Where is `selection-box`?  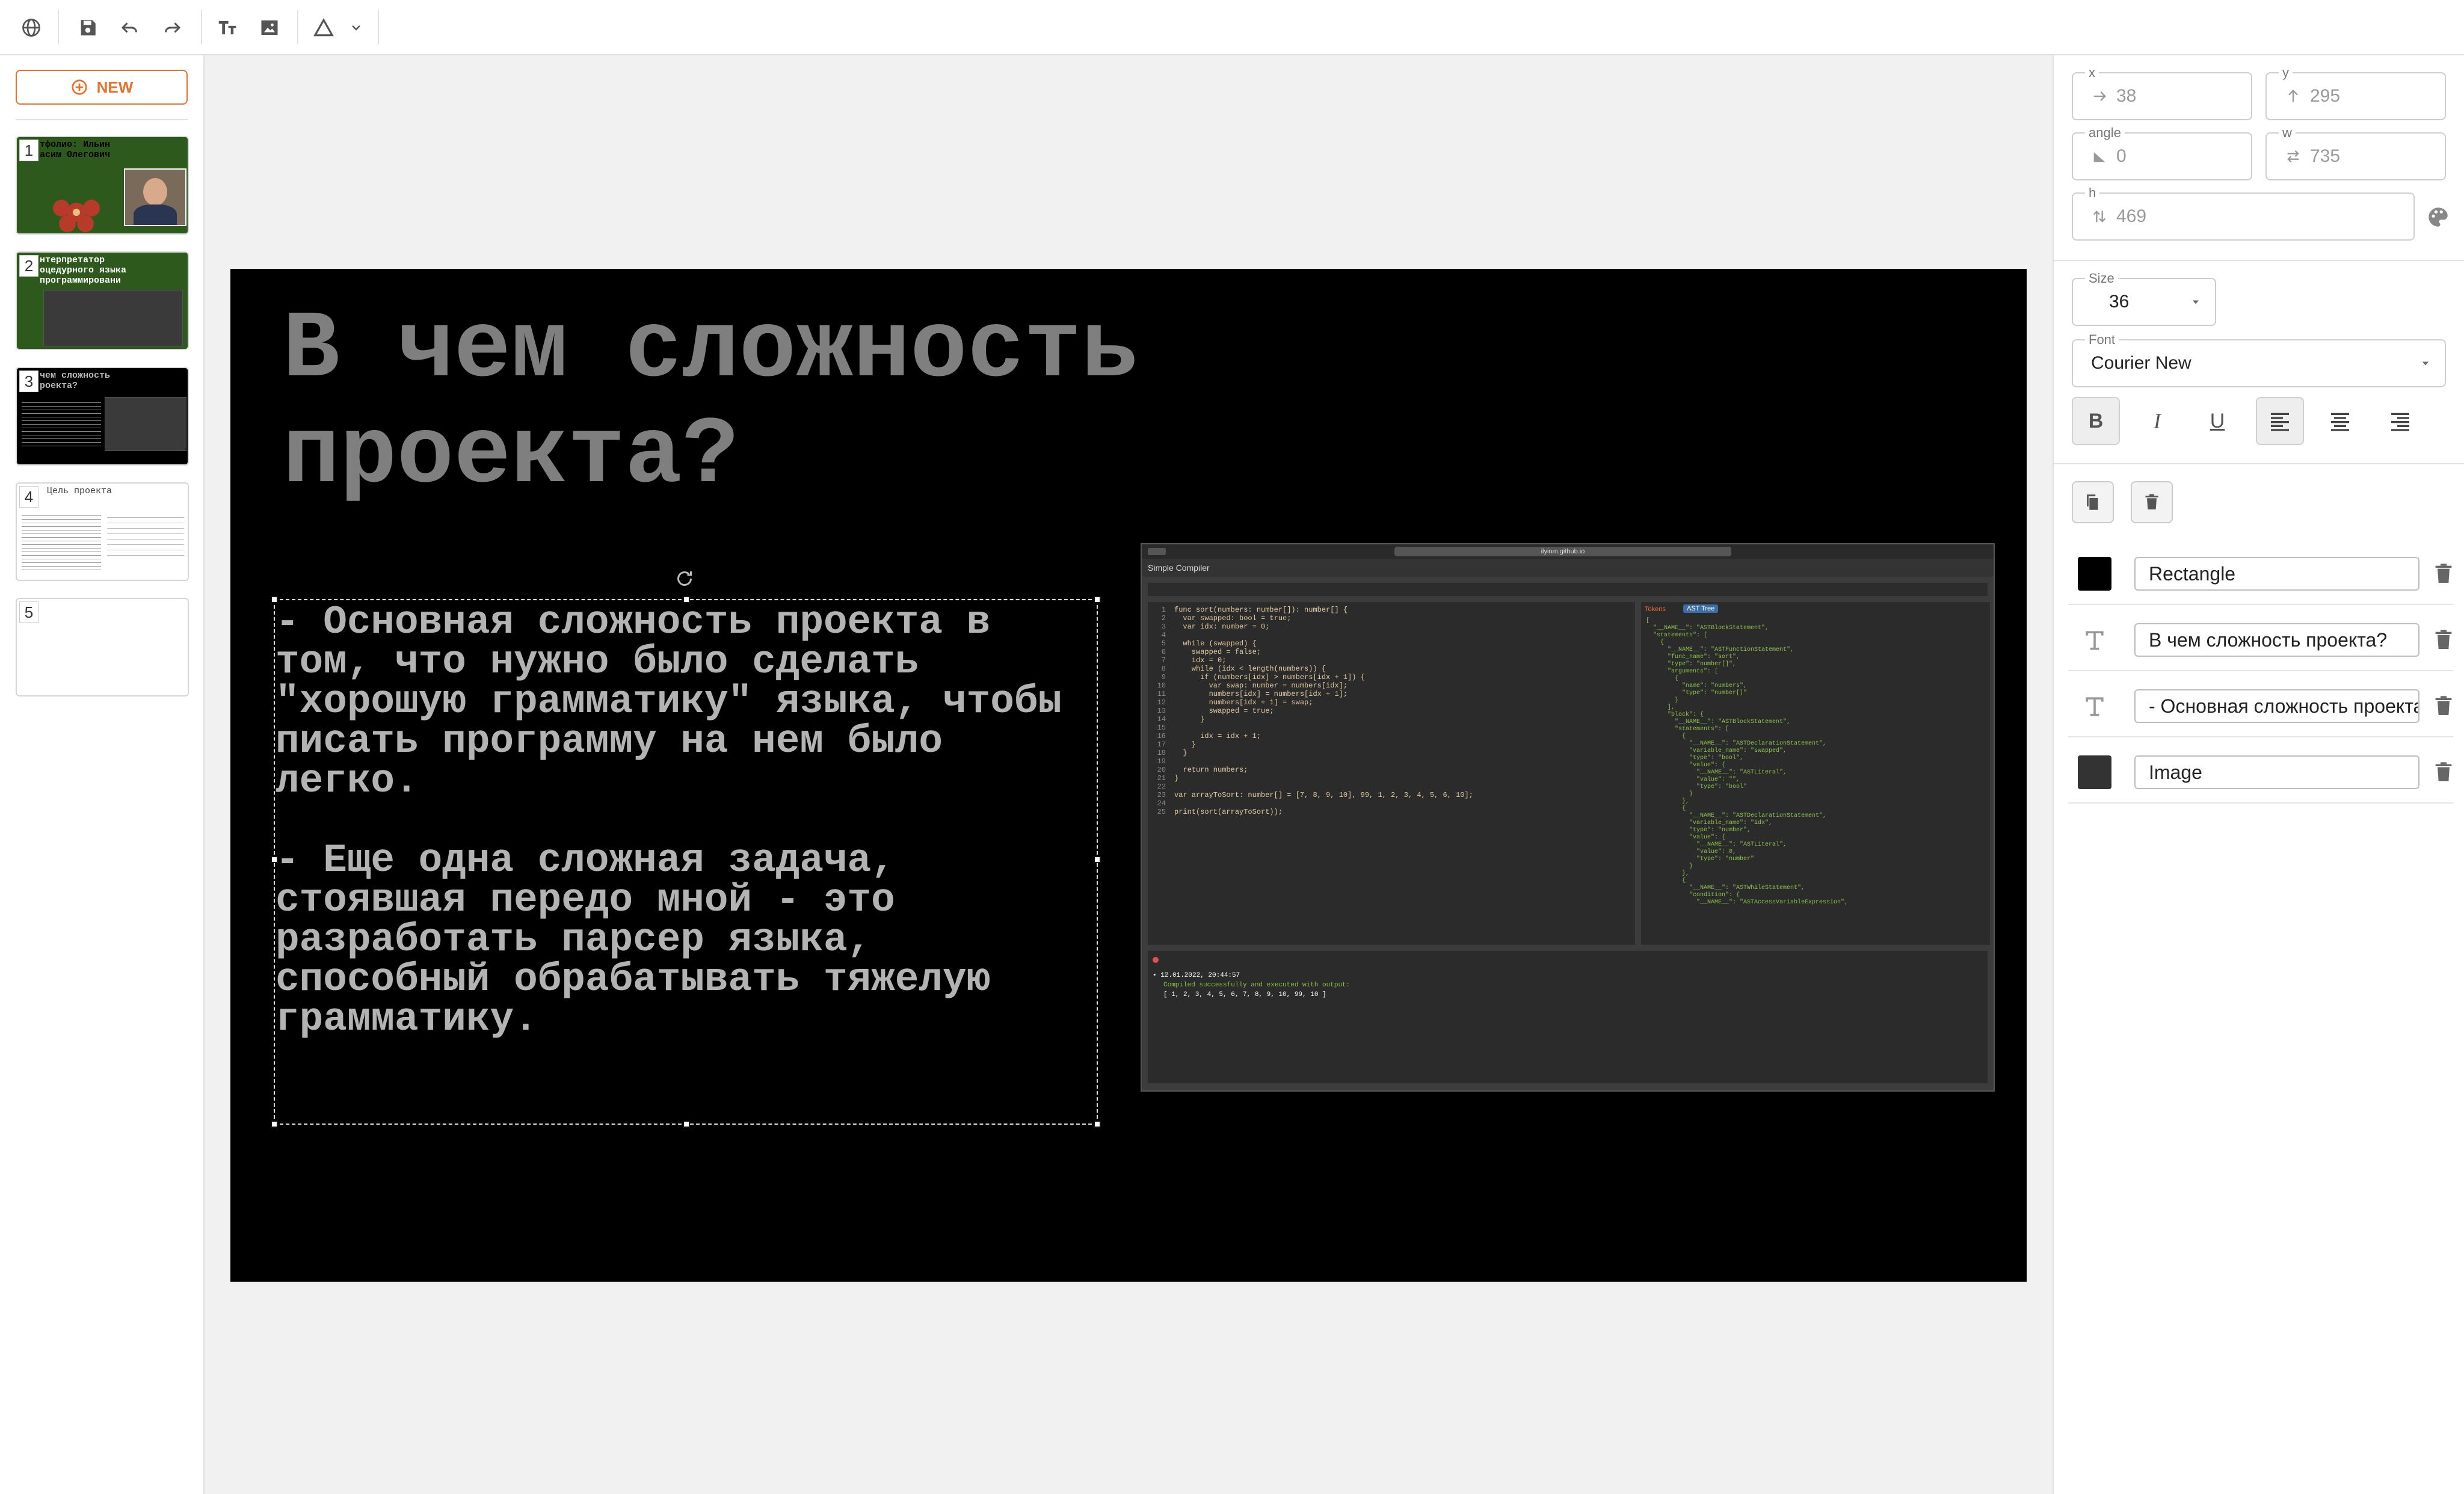 selection-box is located at coordinates (686, 862).